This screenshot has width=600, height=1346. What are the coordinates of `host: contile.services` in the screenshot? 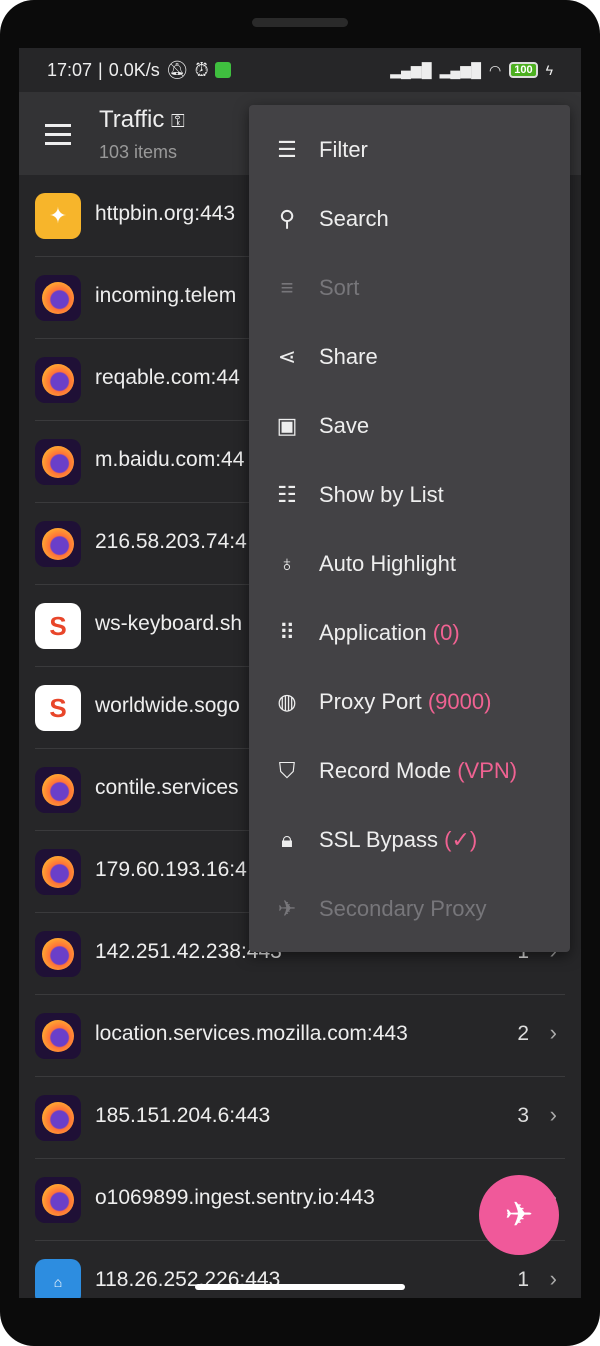 It's located at (167, 787).